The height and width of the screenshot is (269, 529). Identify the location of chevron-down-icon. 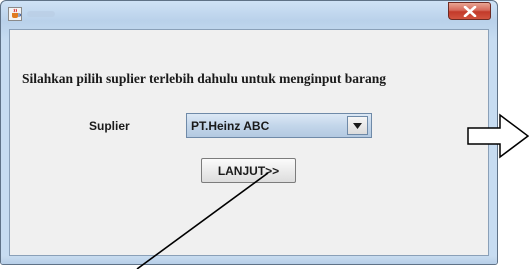
(357, 126).